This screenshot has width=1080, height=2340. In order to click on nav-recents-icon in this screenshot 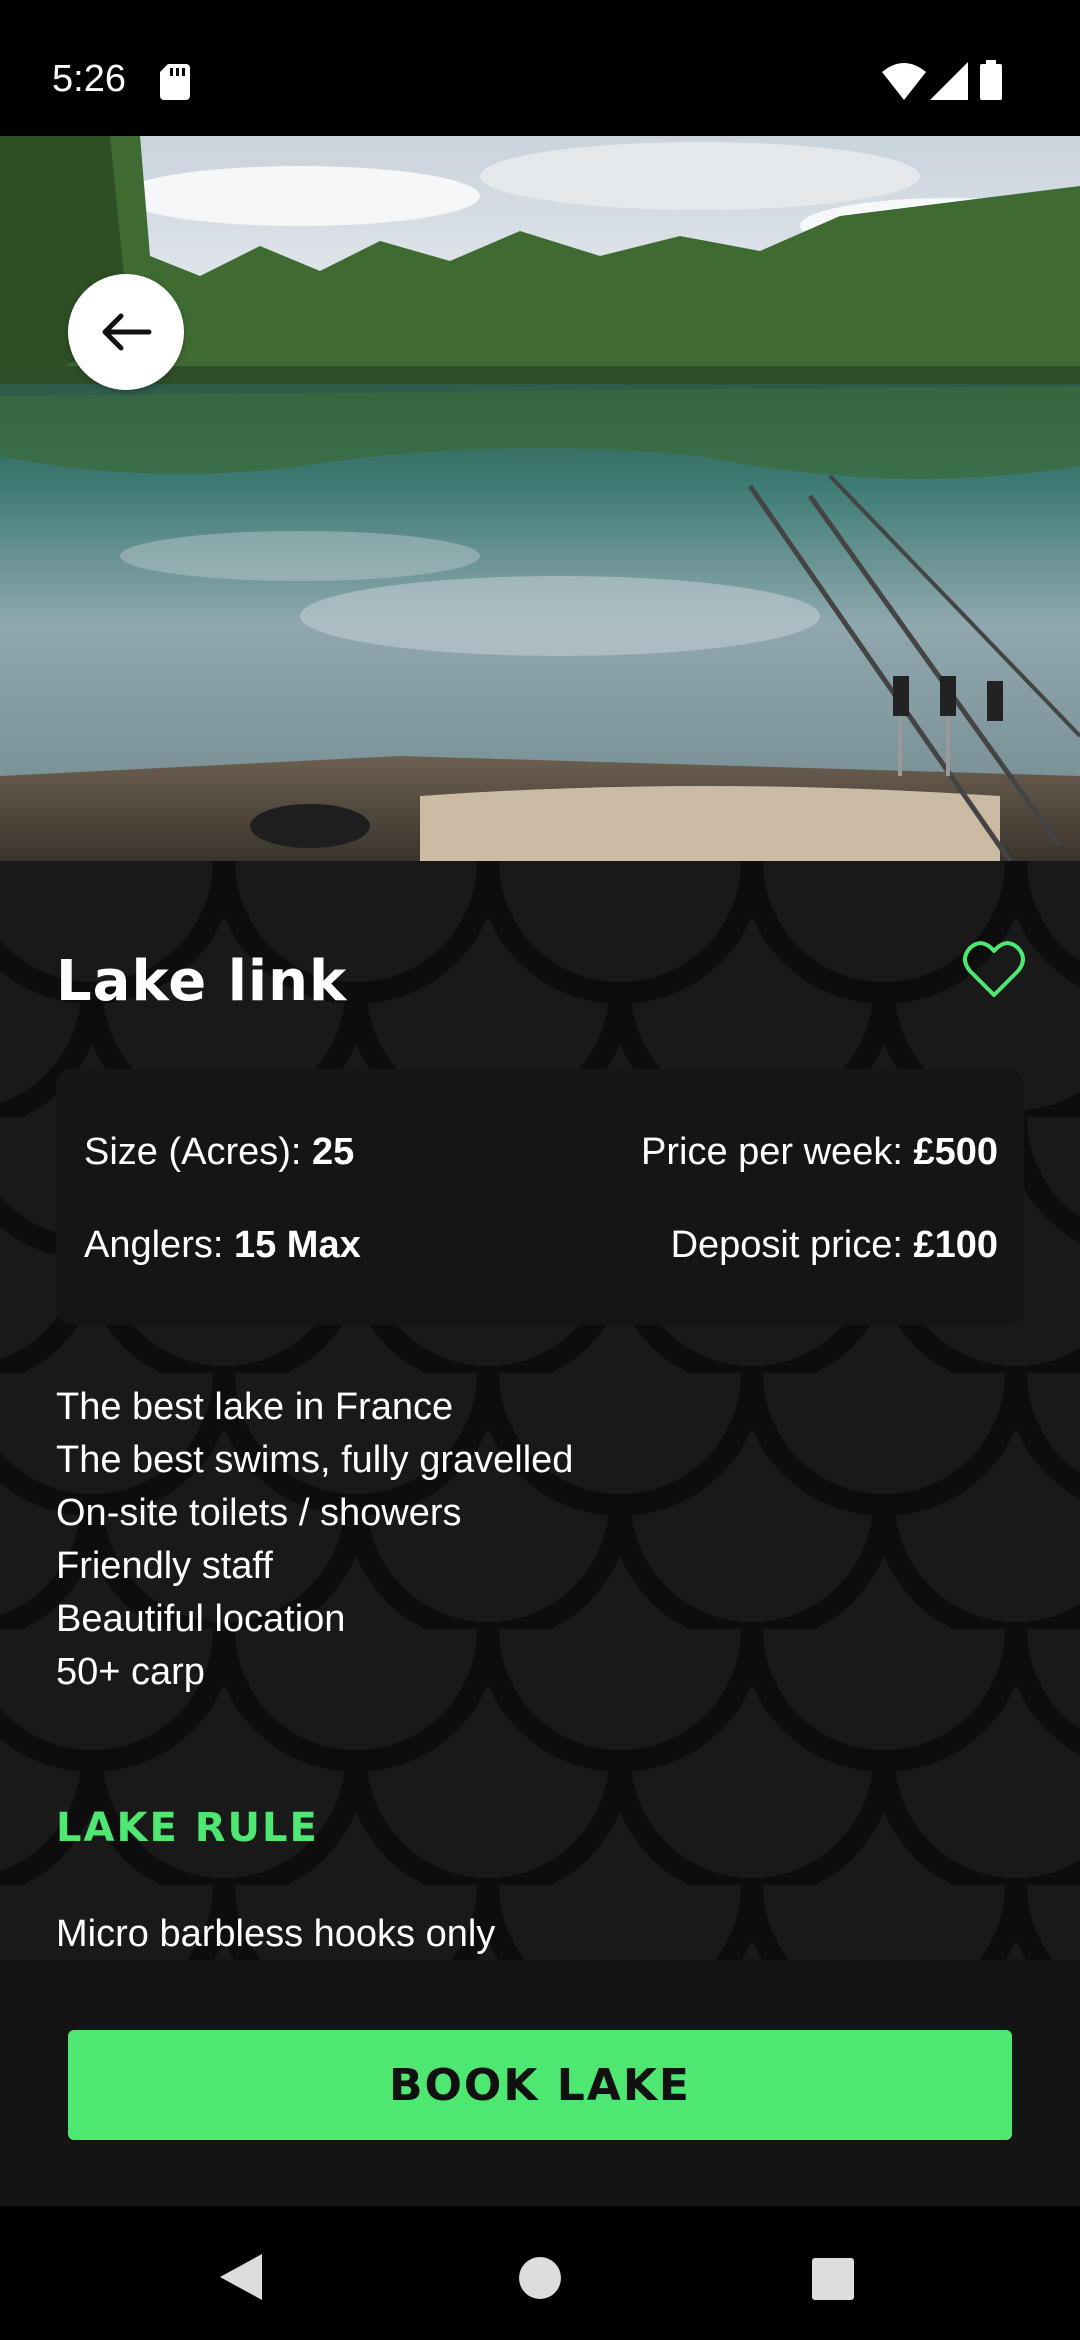, I will do `click(833, 2279)`.